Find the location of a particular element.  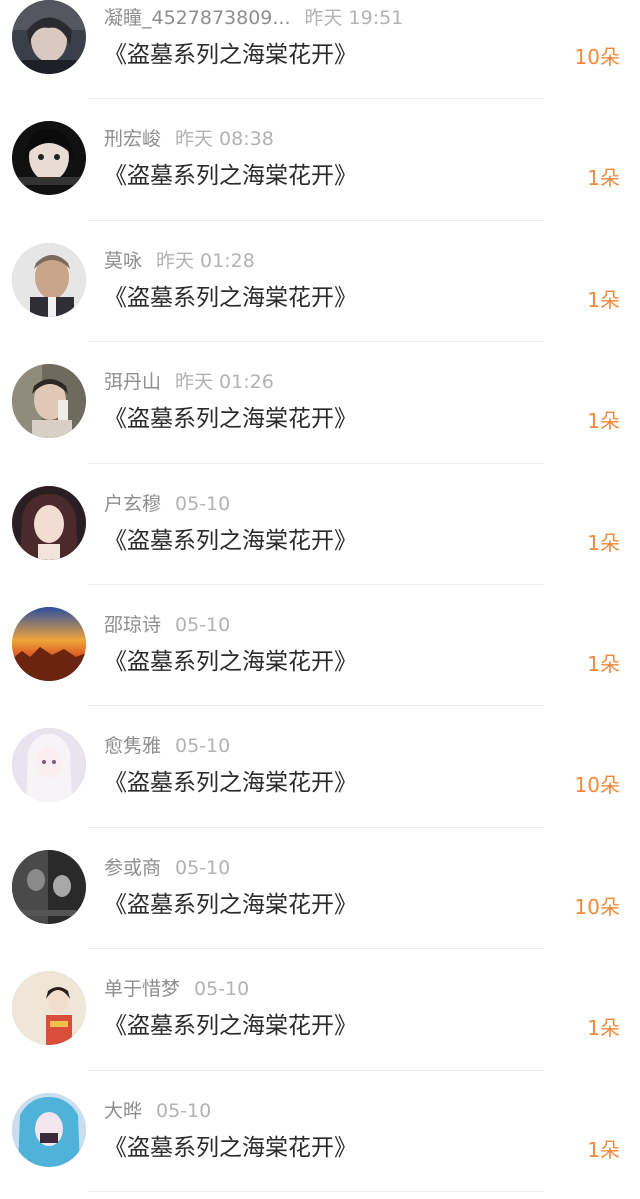

timestamp: 昨天 19:51 is located at coordinates (354, 18).